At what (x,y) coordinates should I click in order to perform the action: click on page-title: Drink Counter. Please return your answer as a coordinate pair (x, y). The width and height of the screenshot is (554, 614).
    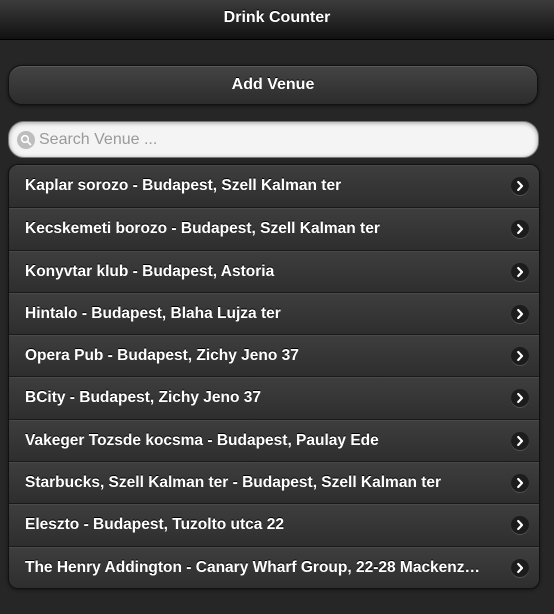
    Looking at the image, I should click on (277, 17).